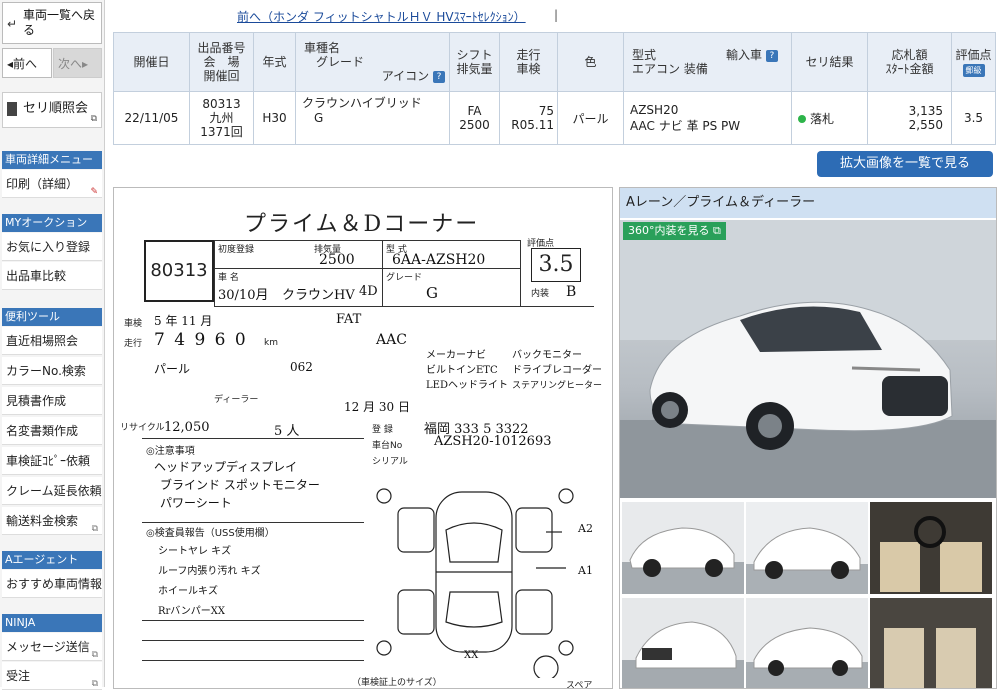 Image resolution: width=1000 pixels, height=690 pixels. What do you see at coordinates (221, 76) in the screenshot?
I see `header-session-label: 開催回` at bounding box center [221, 76].